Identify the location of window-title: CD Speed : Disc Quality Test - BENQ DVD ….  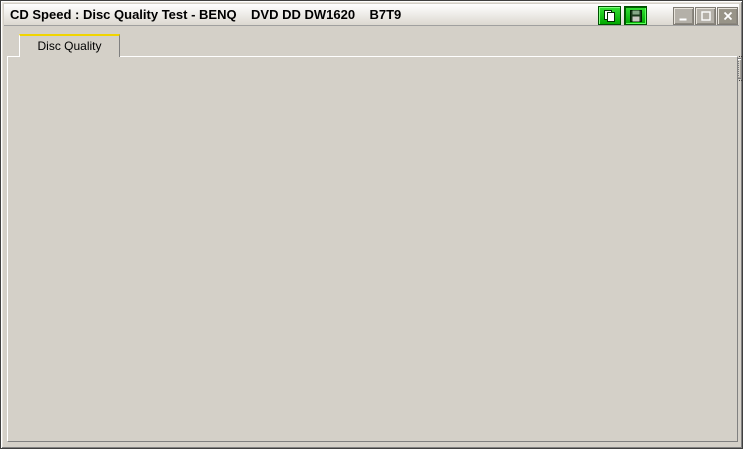
(206, 14).